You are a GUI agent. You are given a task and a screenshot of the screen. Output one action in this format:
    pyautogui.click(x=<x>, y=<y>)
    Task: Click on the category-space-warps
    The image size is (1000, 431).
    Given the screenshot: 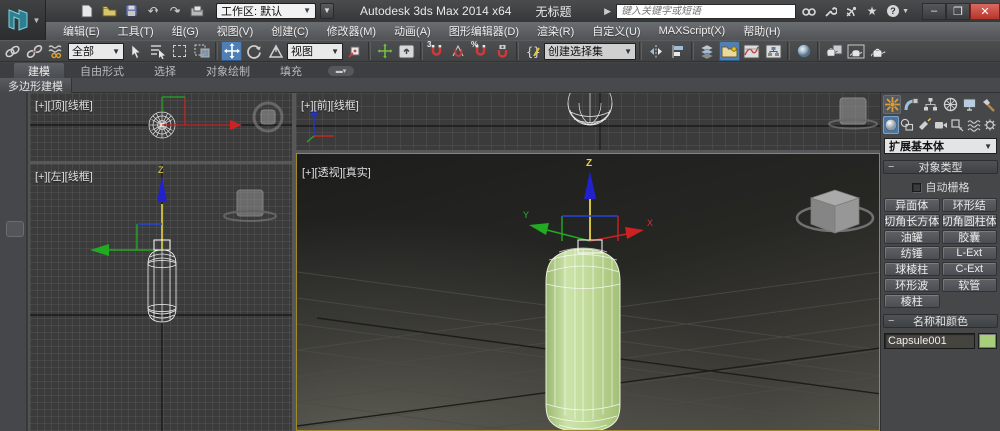 What is the action you would take?
    pyautogui.click(x=974, y=125)
    